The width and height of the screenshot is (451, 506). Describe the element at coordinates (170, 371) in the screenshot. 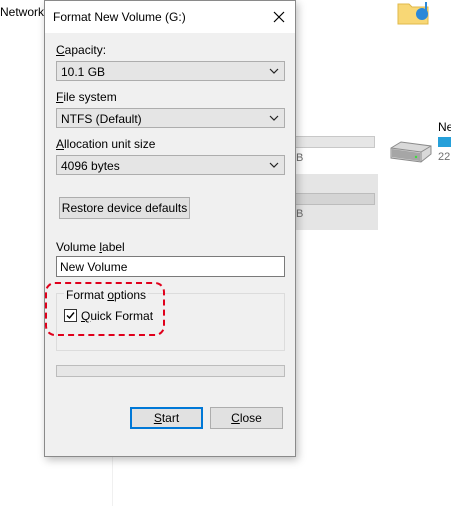

I see `format-progress-bar` at that location.